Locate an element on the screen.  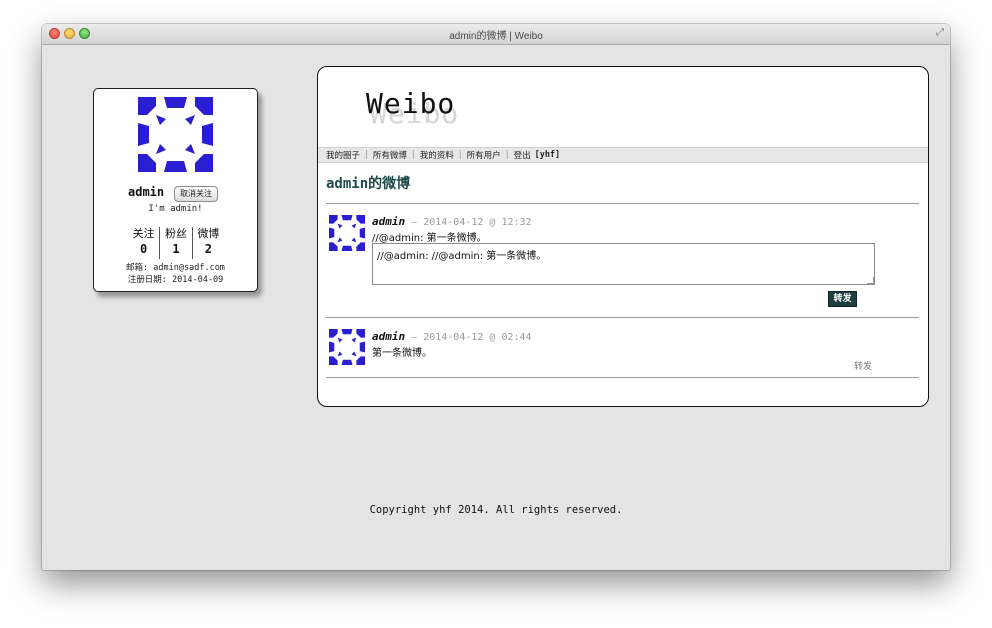
title-bar: admin的微博 | Weibo ⤢ is located at coordinates (496, 34).